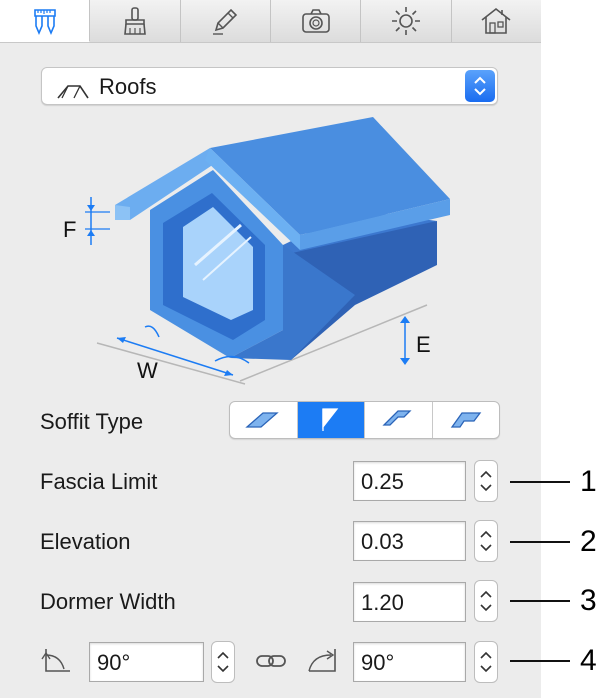 This screenshot has height=698, width=600. I want to click on elevation-label: Elevation, so click(85, 541).